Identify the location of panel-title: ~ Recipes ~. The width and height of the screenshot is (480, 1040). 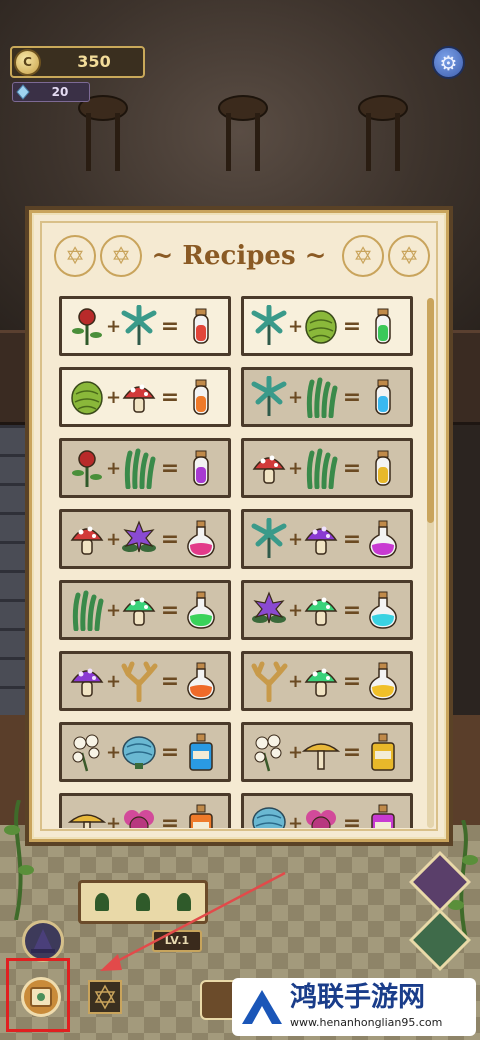
(239, 256).